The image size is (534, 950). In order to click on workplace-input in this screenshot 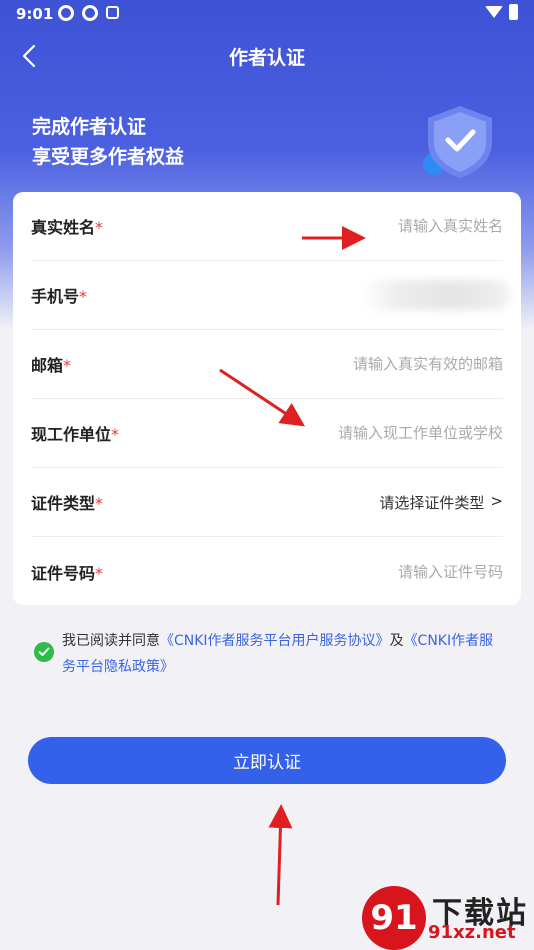, I will do `click(383, 433)`.